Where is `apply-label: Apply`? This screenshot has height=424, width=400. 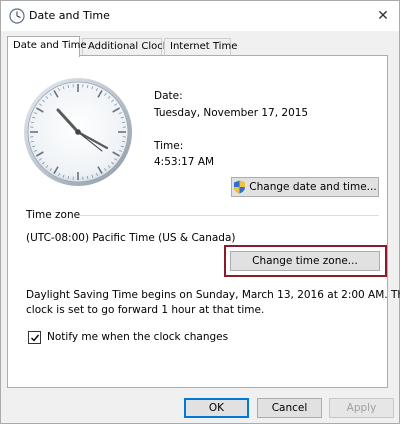 apply-label: Apply is located at coordinates (361, 408).